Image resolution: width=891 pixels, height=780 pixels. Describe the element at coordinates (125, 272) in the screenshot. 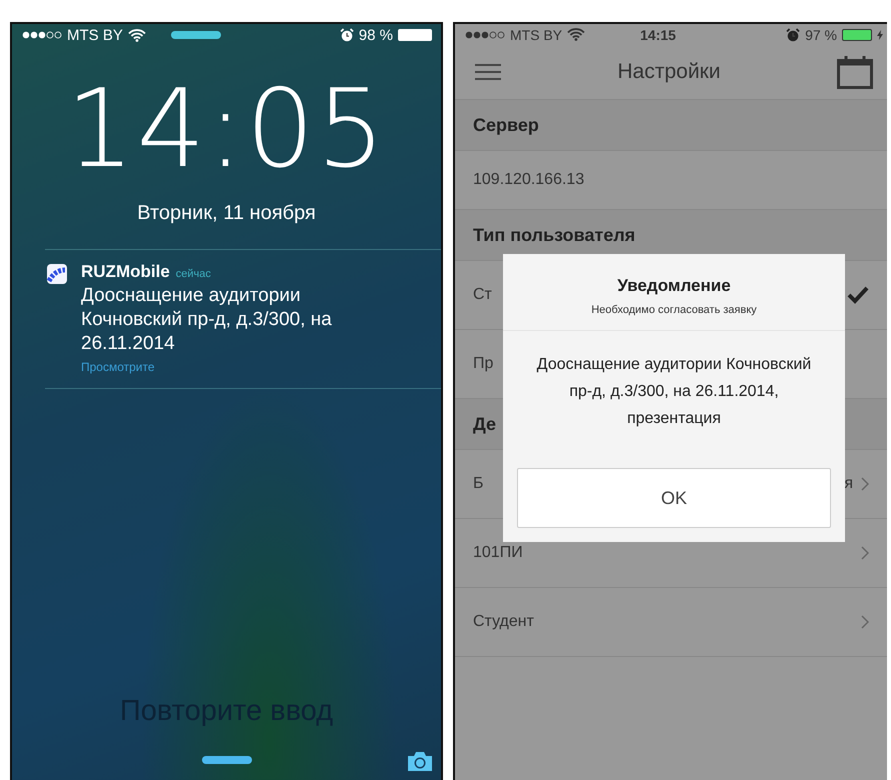

I see `notification-app-name: RUZMobile` at that location.